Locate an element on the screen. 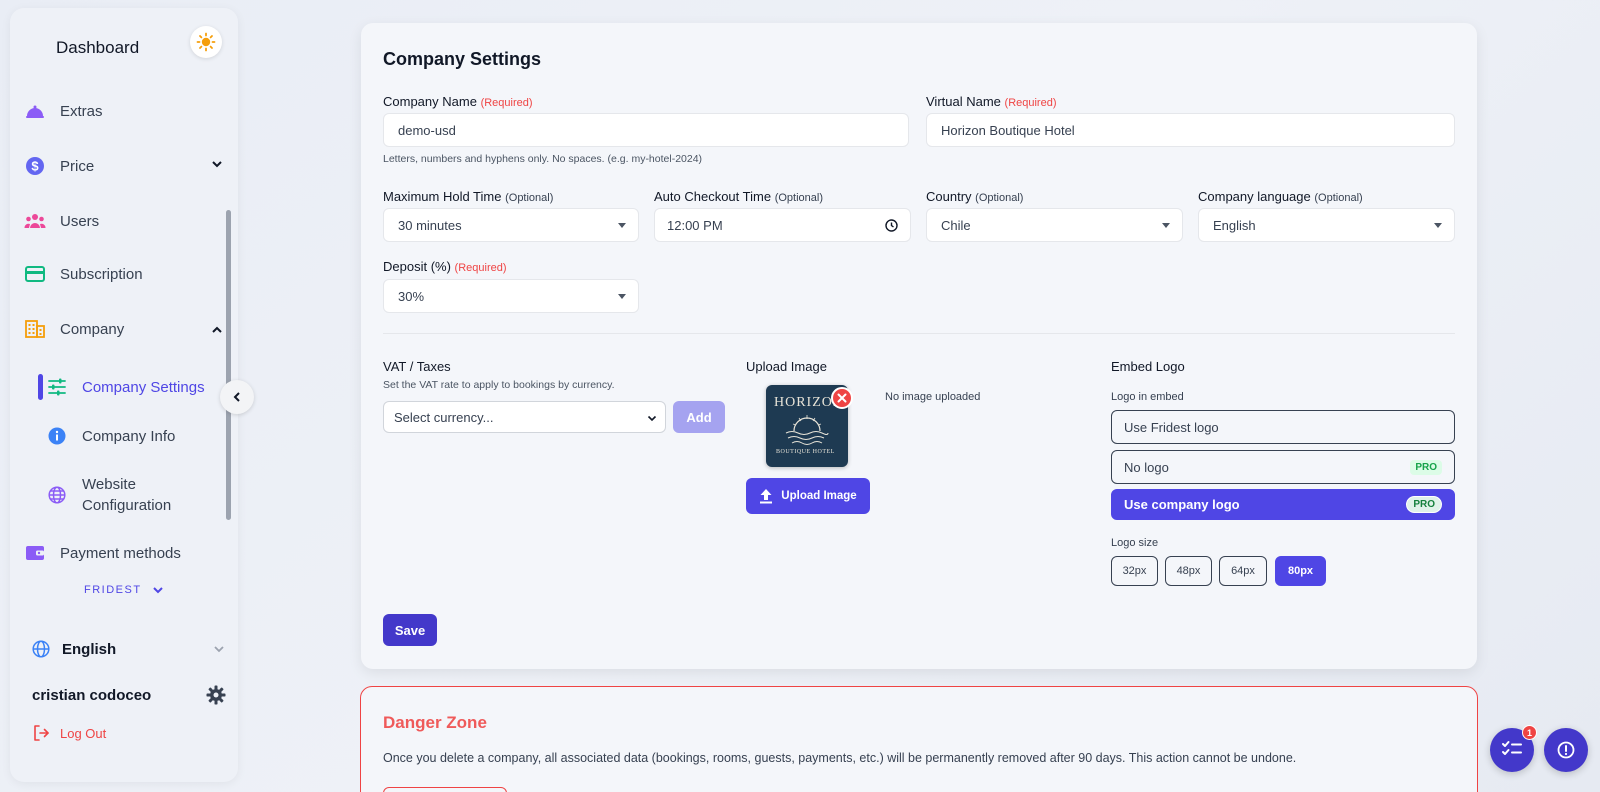 Image resolution: width=1600 pixels, height=792 pixels. virtual-name-label: Virtual Name (Required) is located at coordinates (991, 101).